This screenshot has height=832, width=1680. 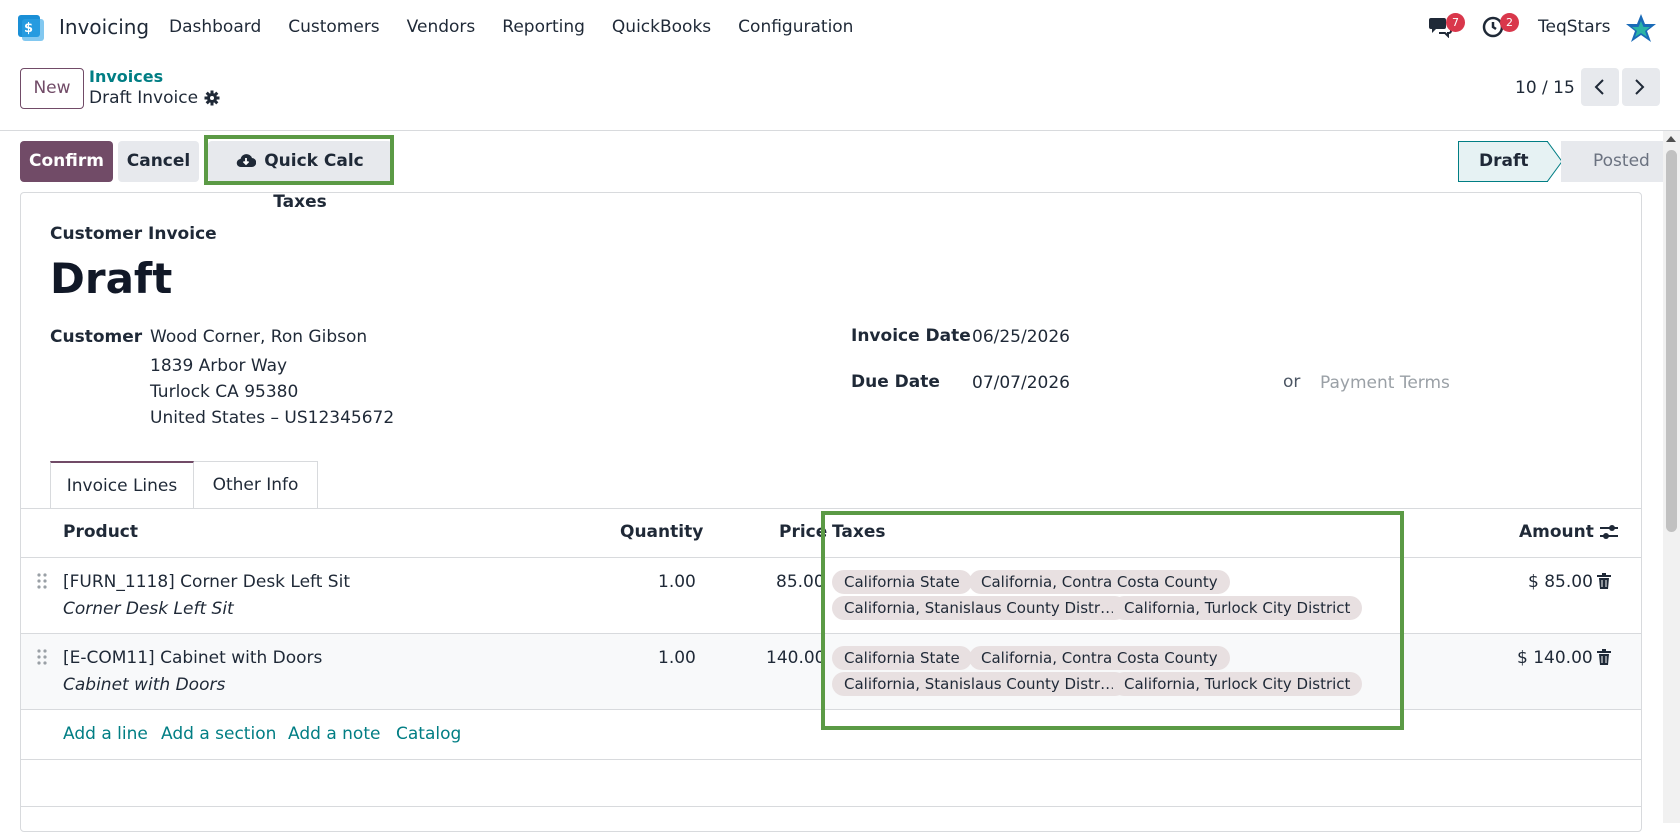 I want to click on chevron-right-icon, so click(x=1640, y=87).